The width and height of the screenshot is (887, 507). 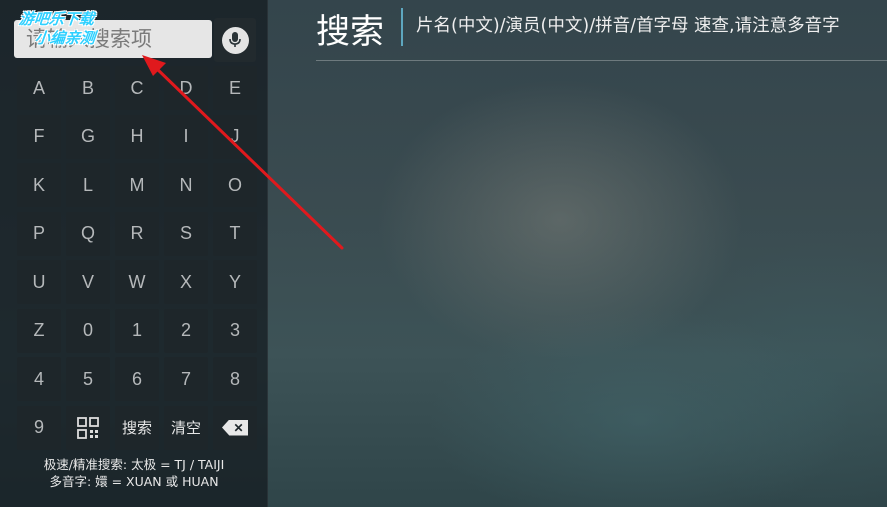 I want to click on key-l: L, so click(x=88, y=185).